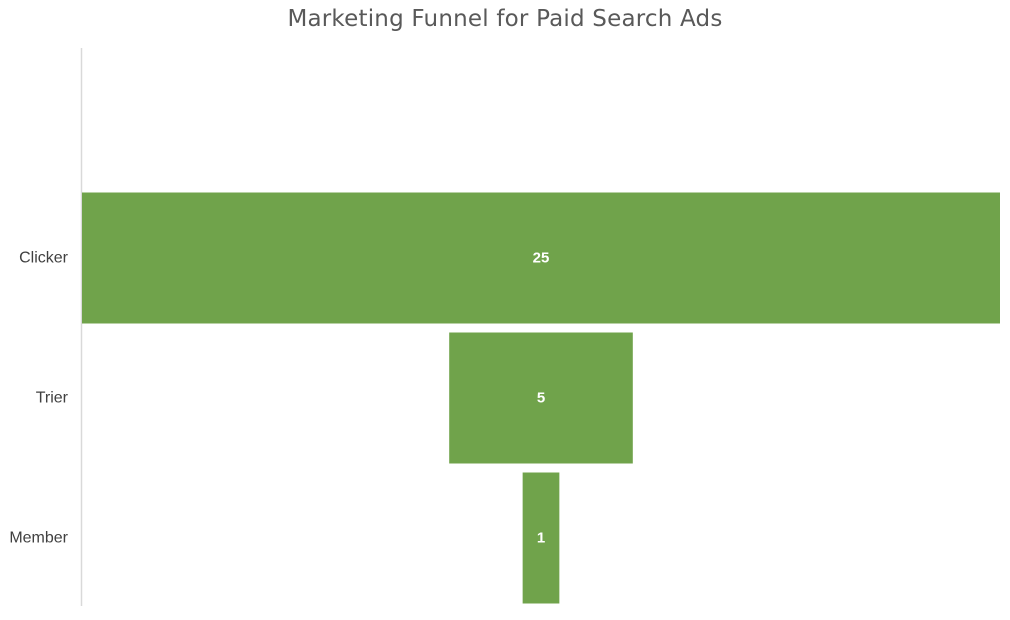  Describe the element at coordinates (541, 398) in the screenshot. I see `data-label-trier: 5` at that location.